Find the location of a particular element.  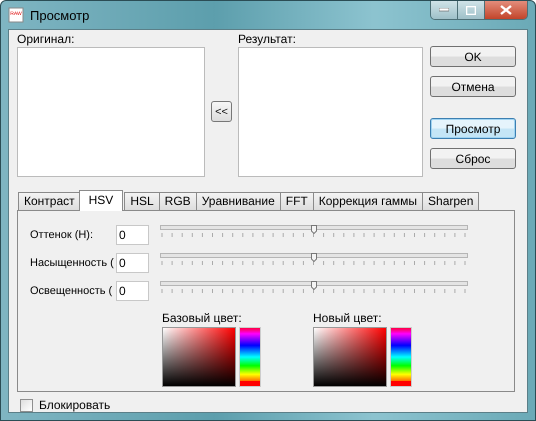

tab: HSV is located at coordinates (101, 200).